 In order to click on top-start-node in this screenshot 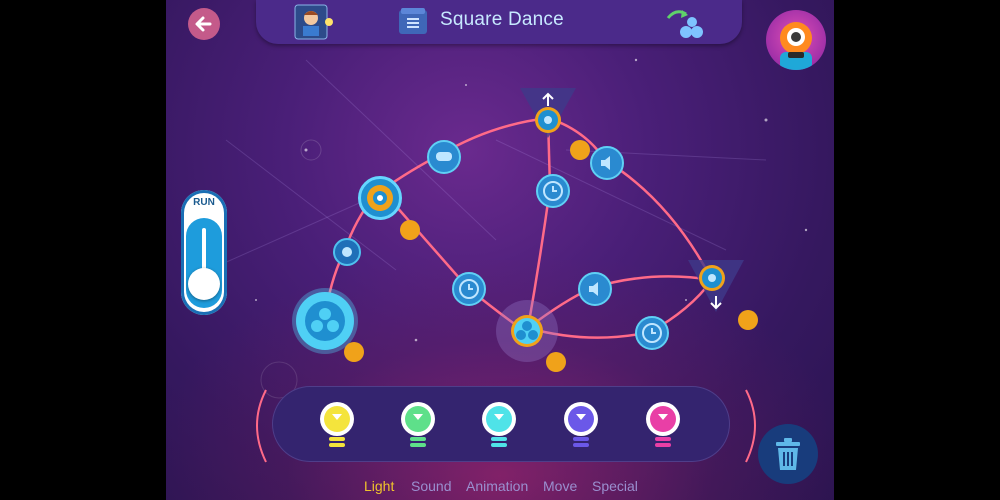, I will do `click(548, 113)`.